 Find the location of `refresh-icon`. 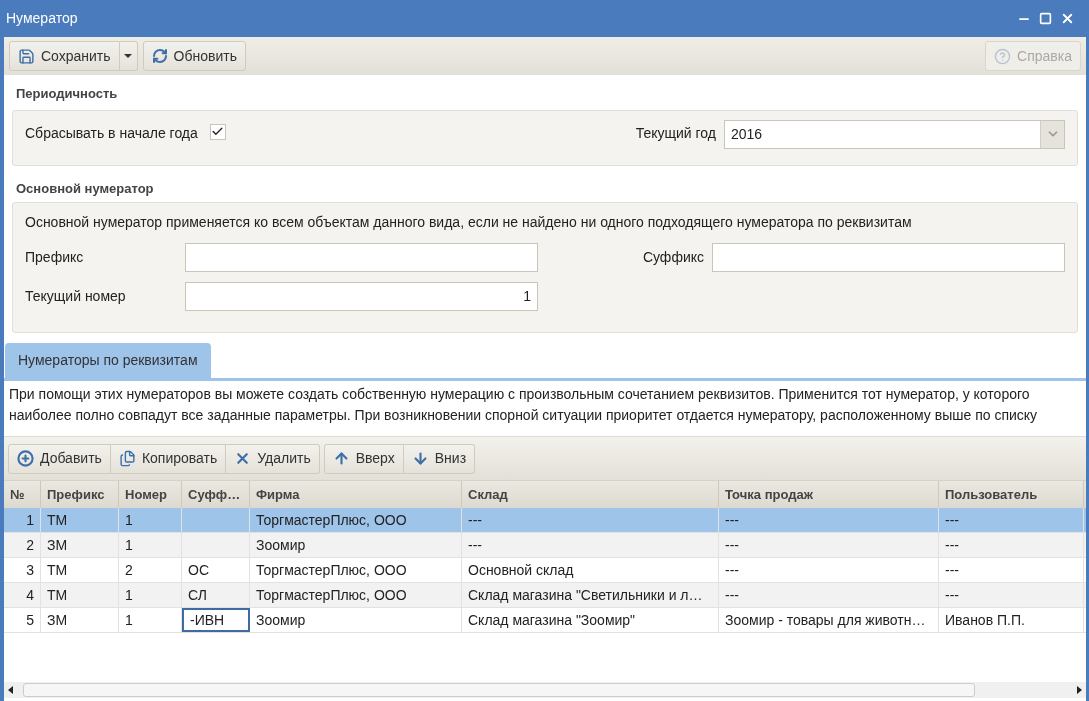

refresh-icon is located at coordinates (159, 56).